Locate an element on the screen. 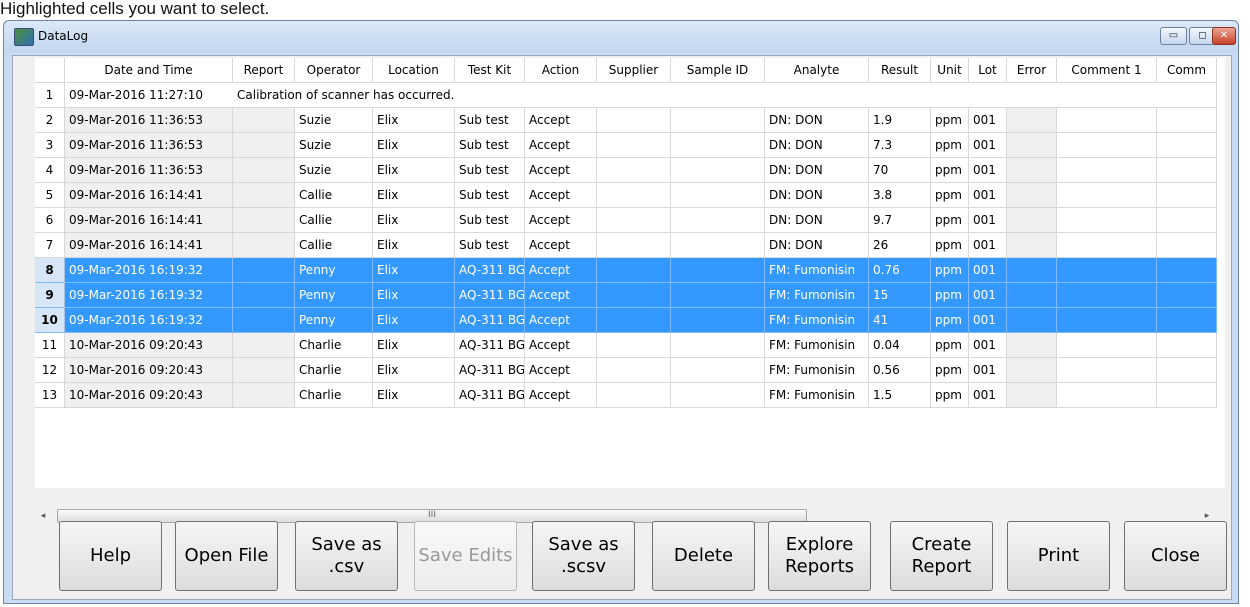 The width and height of the screenshot is (1250, 607). calibration-note: Calibration of scanner has occurred. is located at coordinates (725, 95).